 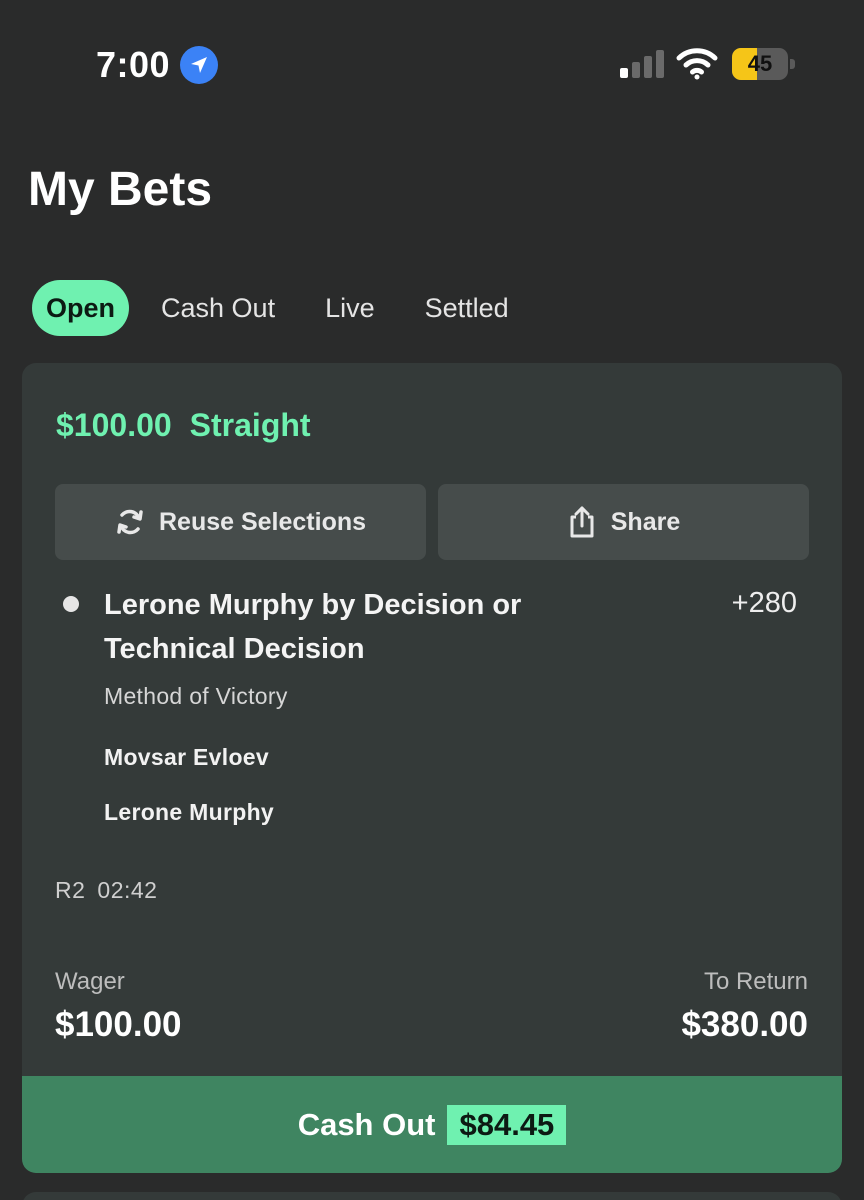 What do you see at coordinates (118, 1024) in the screenshot?
I see `wager-value: $100.00` at bounding box center [118, 1024].